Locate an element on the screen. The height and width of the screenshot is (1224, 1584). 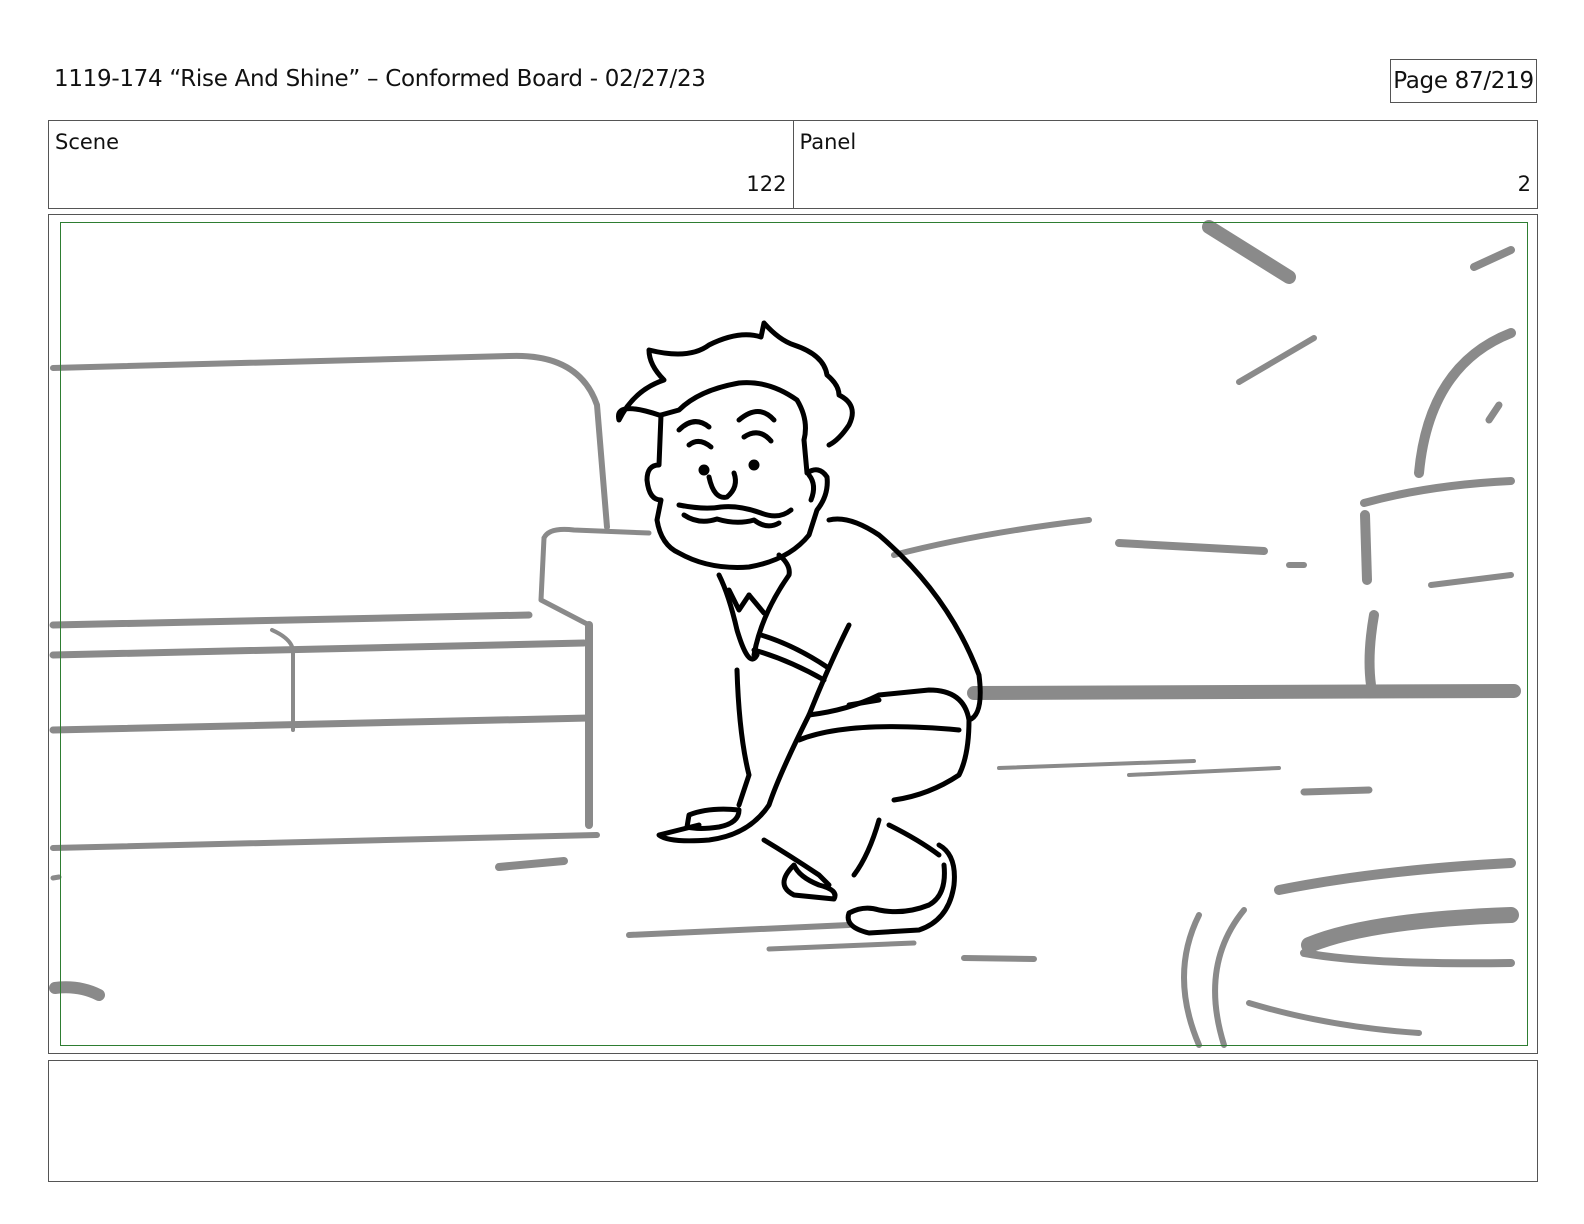
scene-label: Scene is located at coordinates (87, 142).